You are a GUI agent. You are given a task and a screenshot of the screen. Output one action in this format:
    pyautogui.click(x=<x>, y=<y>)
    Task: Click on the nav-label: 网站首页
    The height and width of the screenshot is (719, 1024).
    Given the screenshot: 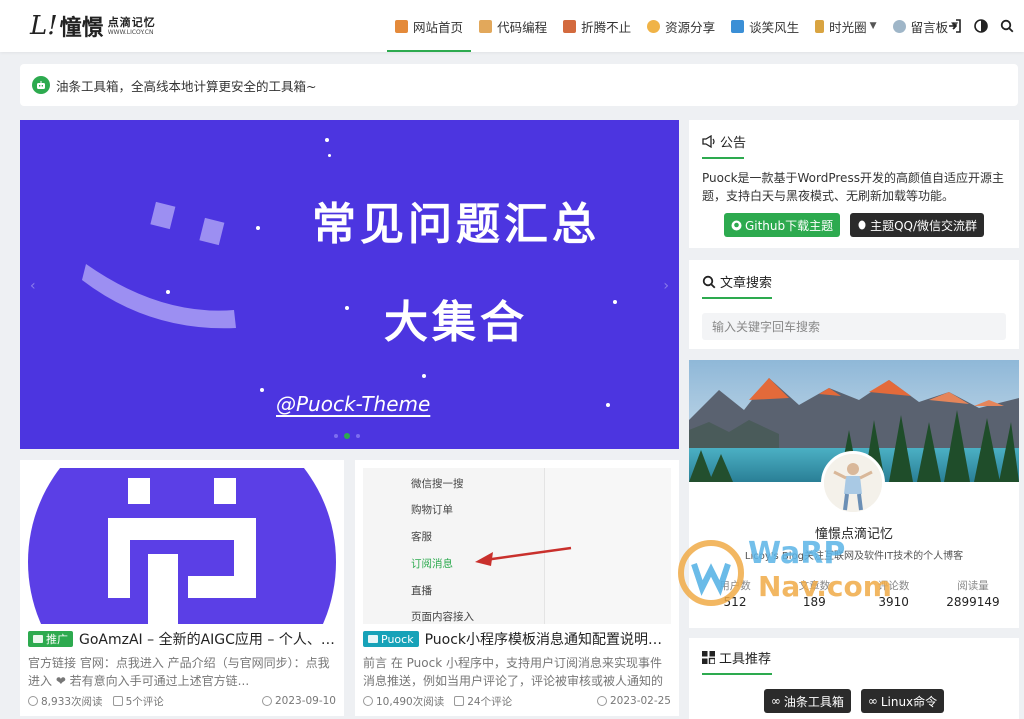 What is the action you would take?
    pyautogui.click(x=438, y=27)
    